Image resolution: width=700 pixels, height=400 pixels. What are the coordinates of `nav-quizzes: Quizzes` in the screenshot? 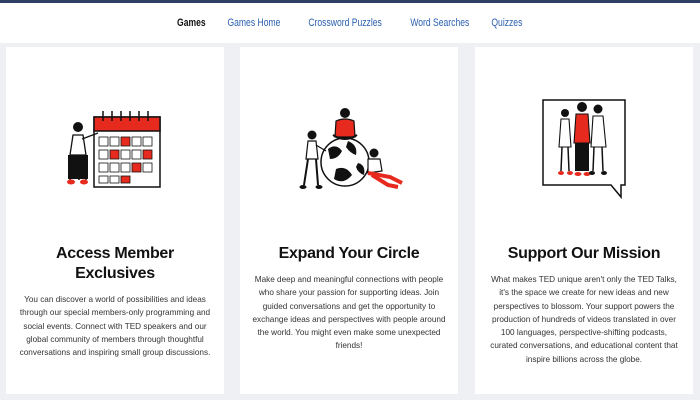 It's located at (507, 23).